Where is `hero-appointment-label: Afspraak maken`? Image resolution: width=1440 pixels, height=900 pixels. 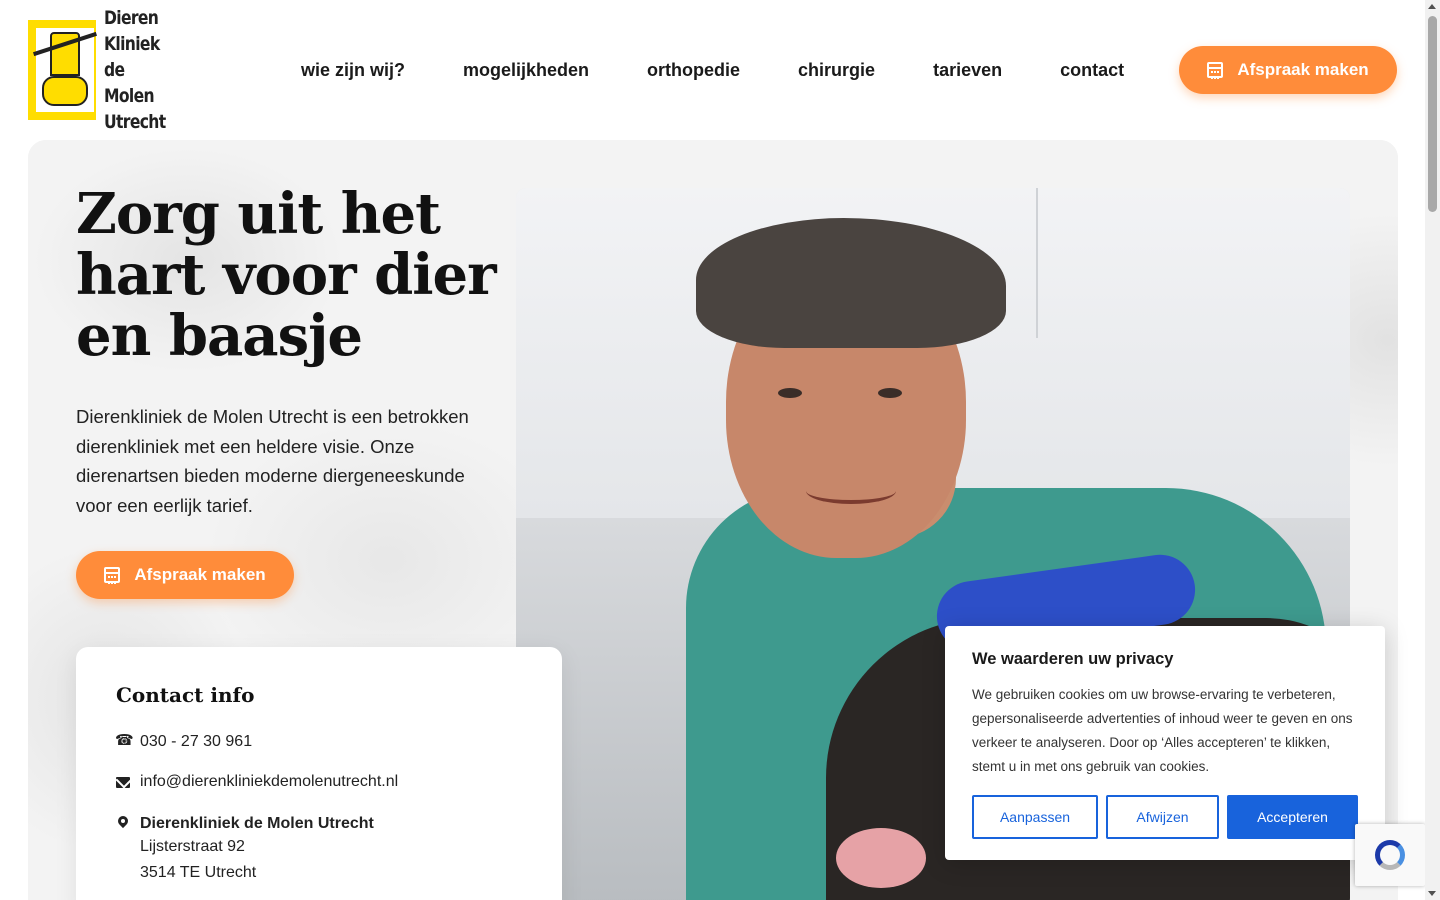 hero-appointment-label: Afspraak maken is located at coordinates (200, 574).